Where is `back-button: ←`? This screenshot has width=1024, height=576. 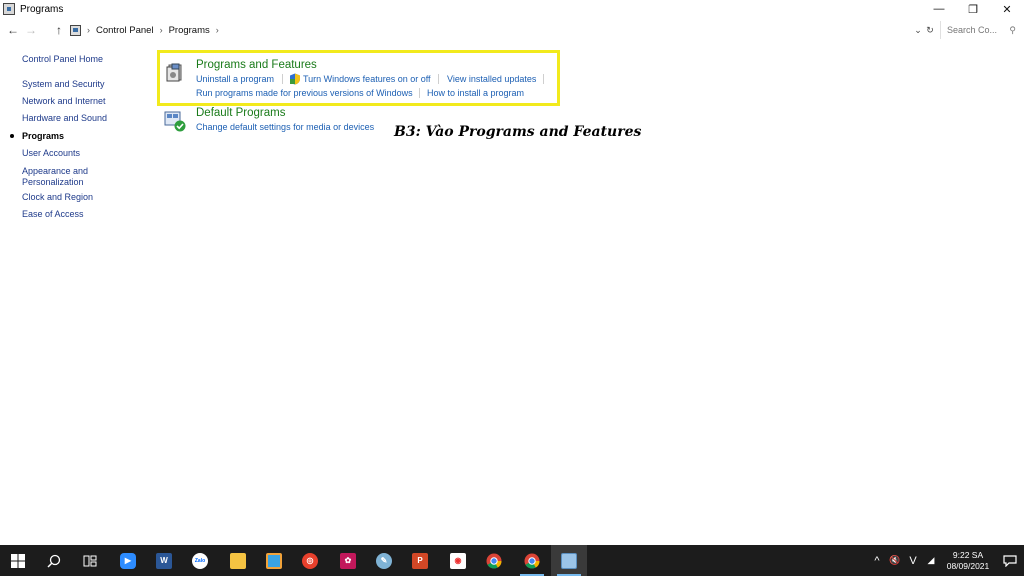
back-button: ← is located at coordinates (13, 30).